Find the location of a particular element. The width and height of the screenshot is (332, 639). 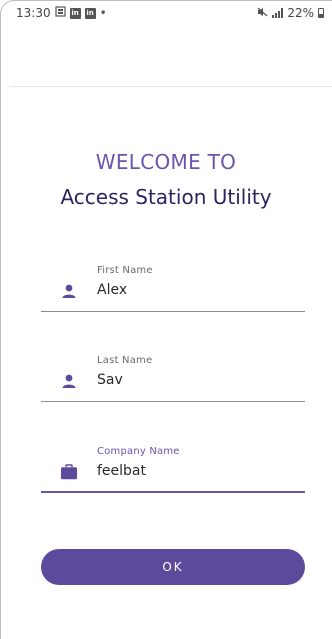

ok-button: OK is located at coordinates (173, 567).